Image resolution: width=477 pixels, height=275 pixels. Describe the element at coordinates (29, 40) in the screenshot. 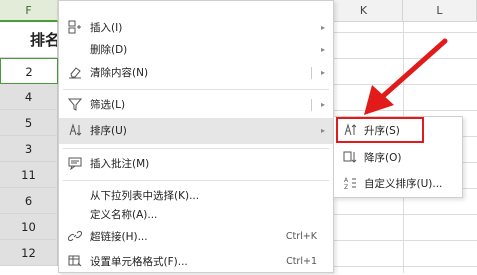

I see `cell-f-header: 排名` at that location.